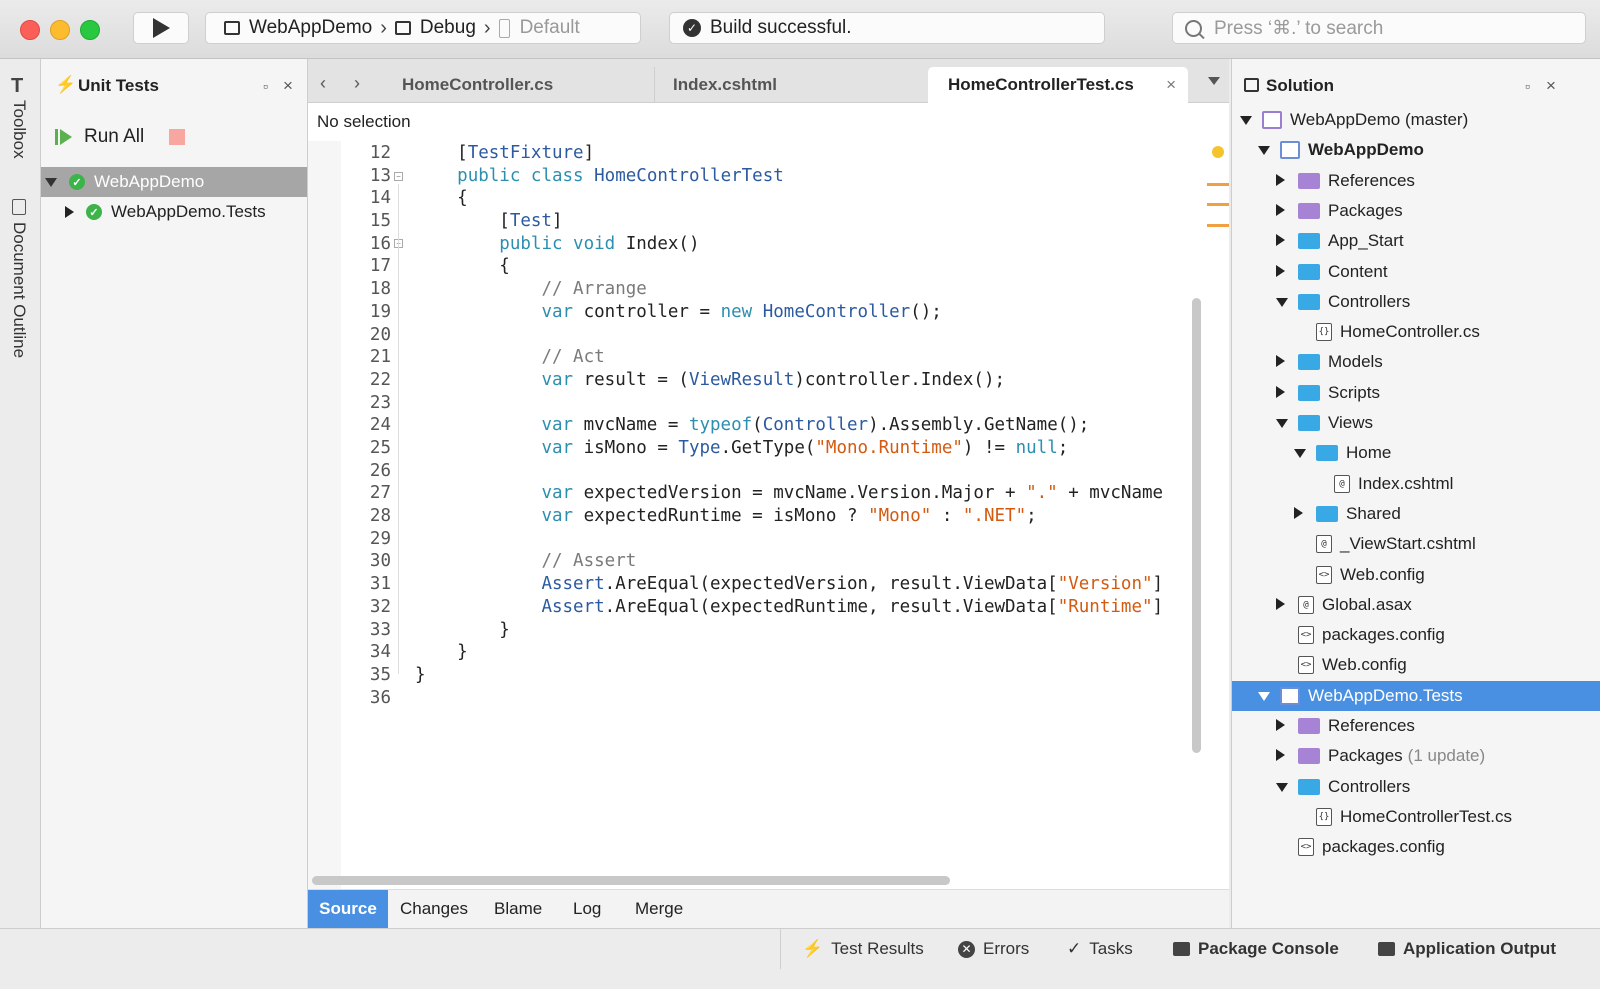 Image resolution: width=1600 pixels, height=989 pixels. What do you see at coordinates (1382, 574) in the screenshot?
I see `solution-tree-label: Web.config` at bounding box center [1382, 574].